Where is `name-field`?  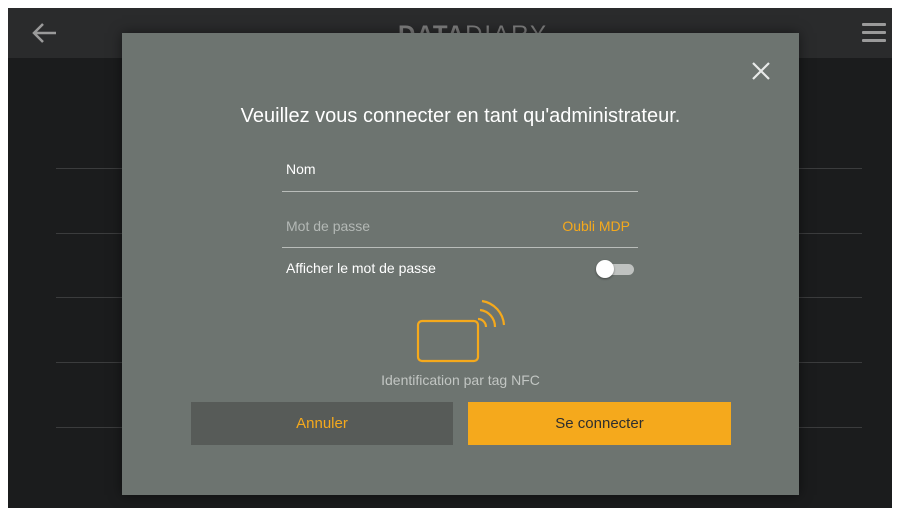 name-field is located at coordinates (460, 176).